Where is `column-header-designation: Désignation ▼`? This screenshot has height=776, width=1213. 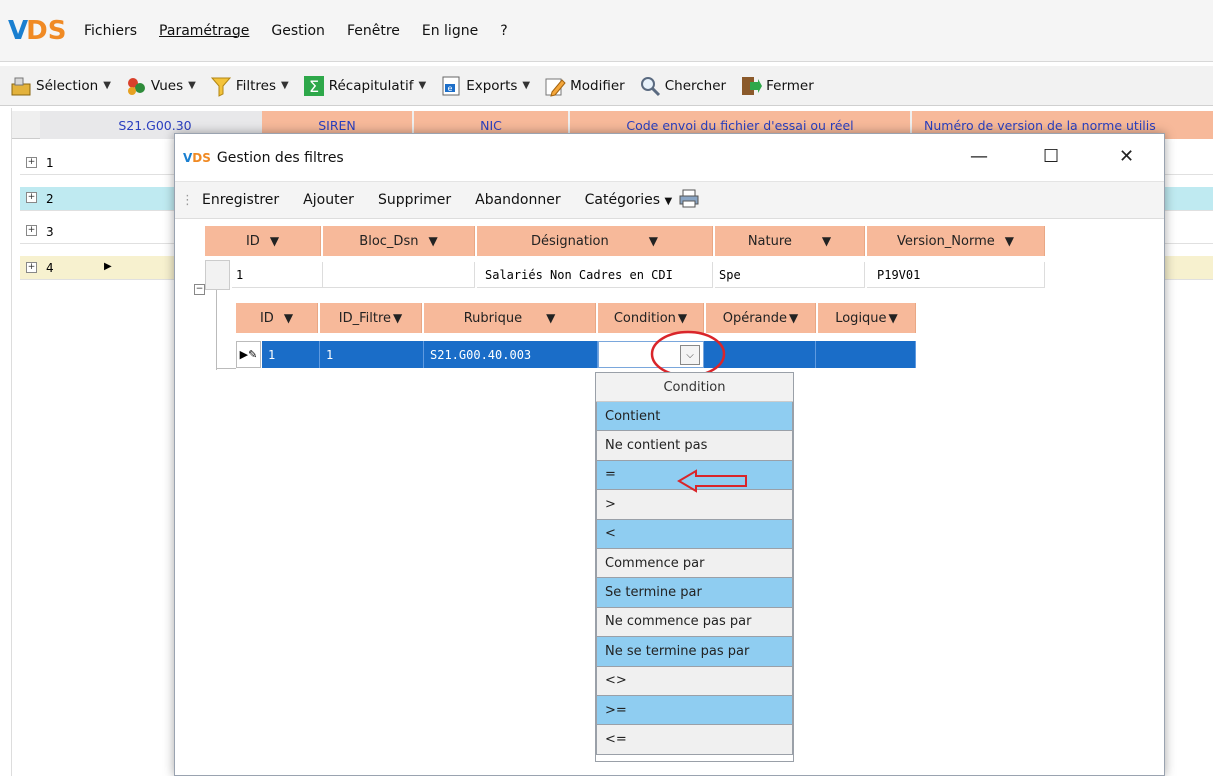 column-header-designation: Désignation ▼ is located at coordinates (595, 241).